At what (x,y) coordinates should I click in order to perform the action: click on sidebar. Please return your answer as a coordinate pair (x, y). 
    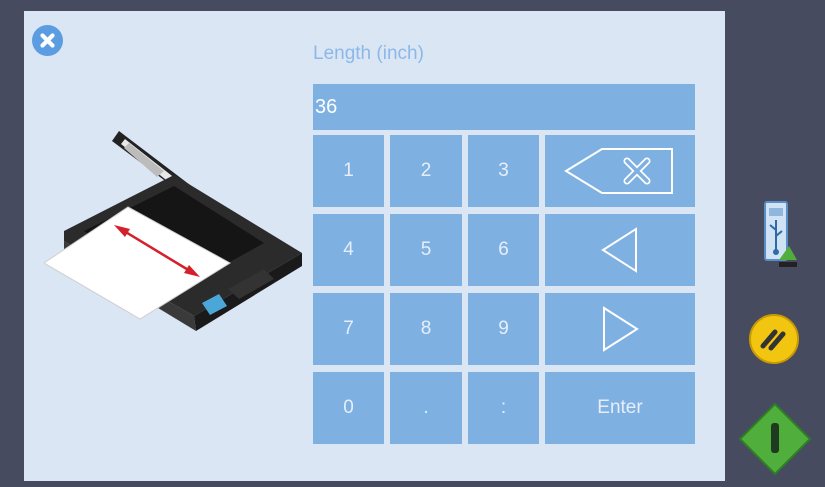
    Looking at the image, I should click on (775, 243).